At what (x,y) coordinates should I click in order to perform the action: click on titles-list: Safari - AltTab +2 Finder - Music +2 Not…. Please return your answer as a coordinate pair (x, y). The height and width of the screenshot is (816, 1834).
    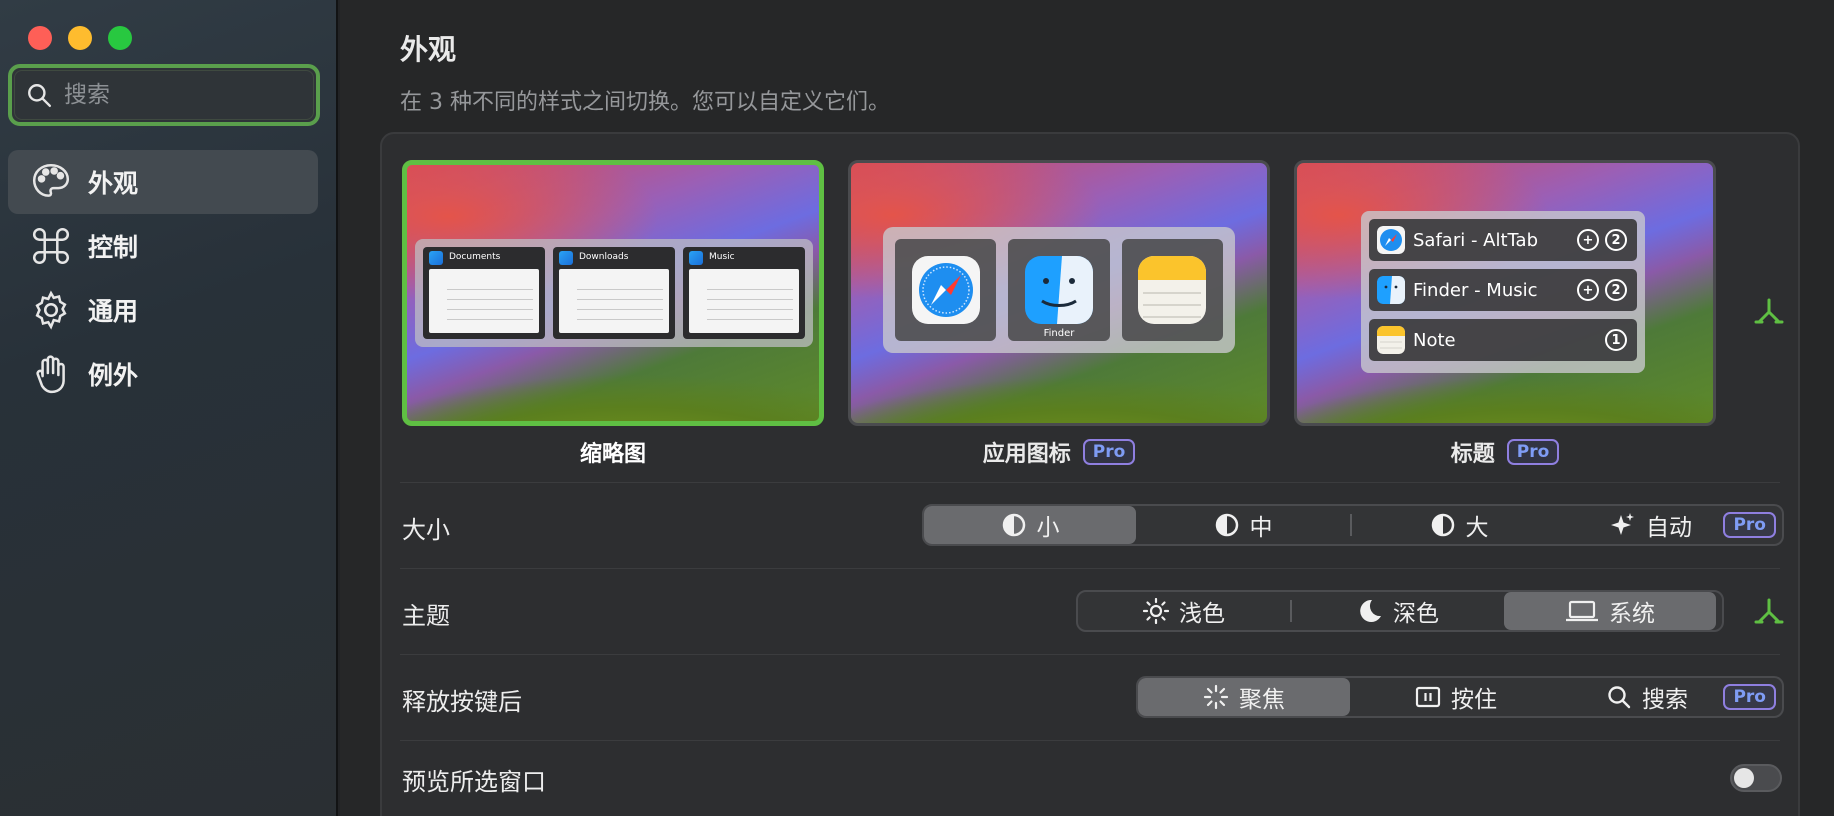
    Looking at the image, I should click on (1503, 292).